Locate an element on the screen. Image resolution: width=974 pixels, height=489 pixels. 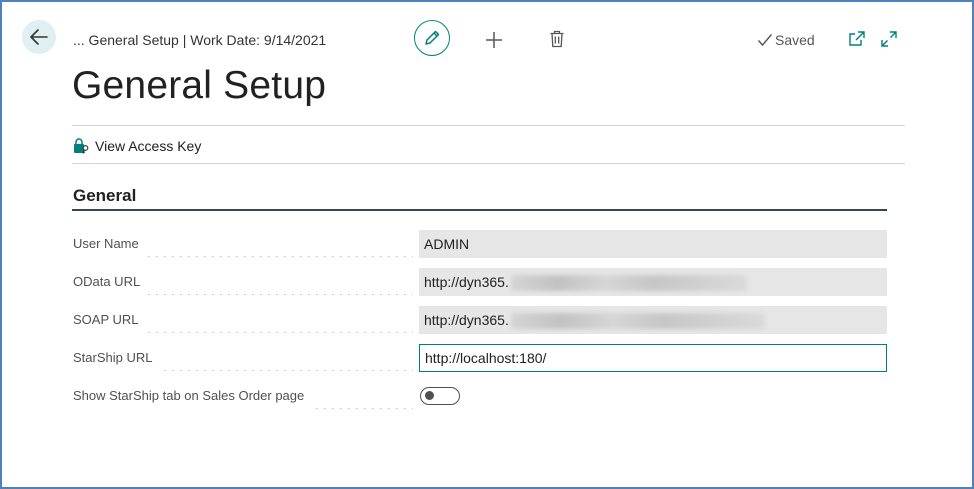
divider-actions is located at coordinates (488, 163).